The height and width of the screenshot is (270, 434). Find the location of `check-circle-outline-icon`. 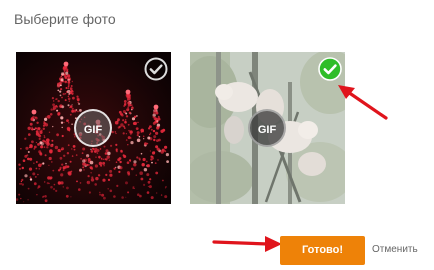

check-circle-outline-icon is located at coordinates (156, 69).